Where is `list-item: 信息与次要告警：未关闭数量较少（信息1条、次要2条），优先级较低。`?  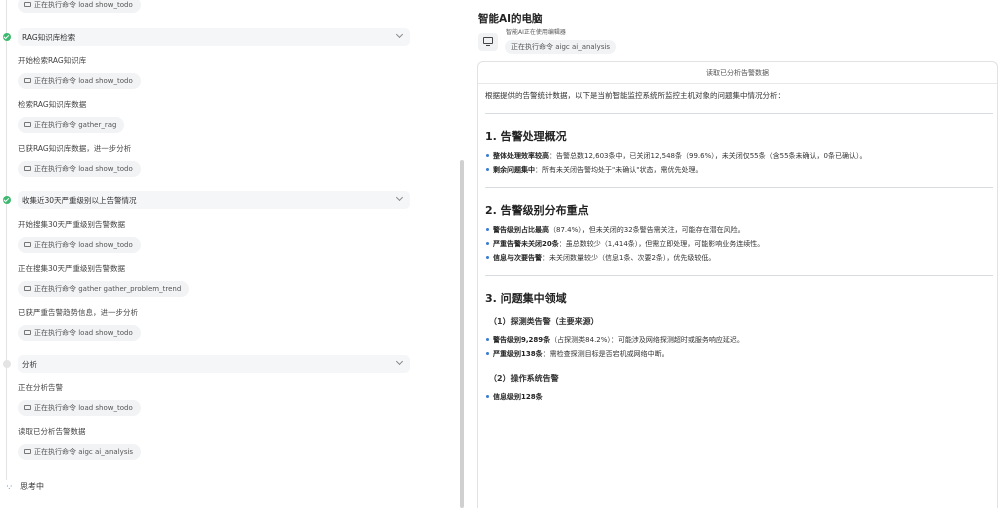
list-item: 信息与次要告警：未关闭数量较少（信息1条、次要2条），优先级较低。 is located at coordinates (600, 258).